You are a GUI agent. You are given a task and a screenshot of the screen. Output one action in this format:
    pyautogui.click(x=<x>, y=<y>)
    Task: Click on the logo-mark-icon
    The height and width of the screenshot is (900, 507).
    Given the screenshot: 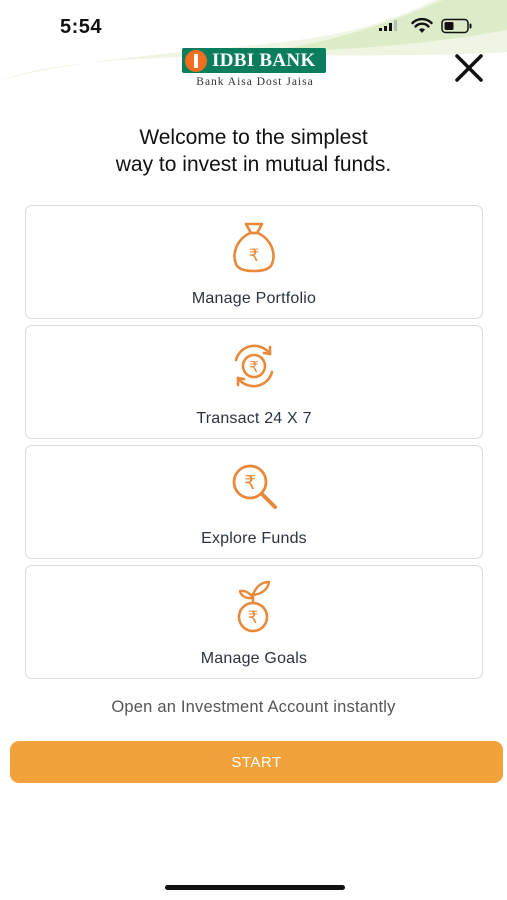 What is the action you would take?
    pyautogui.click(x=196, y=60)
    